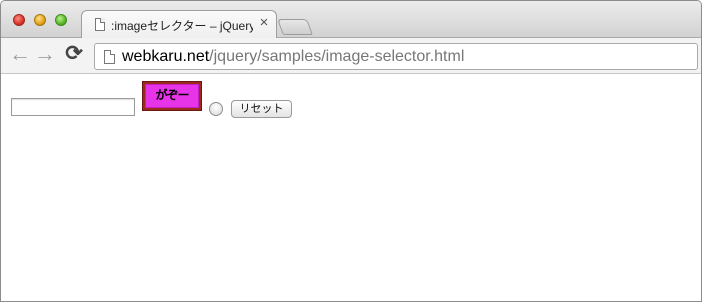 Image resolution: width=702 pixels, height=302 pixels. I want to click on image-button-face: がぞー, so click(172, 96).